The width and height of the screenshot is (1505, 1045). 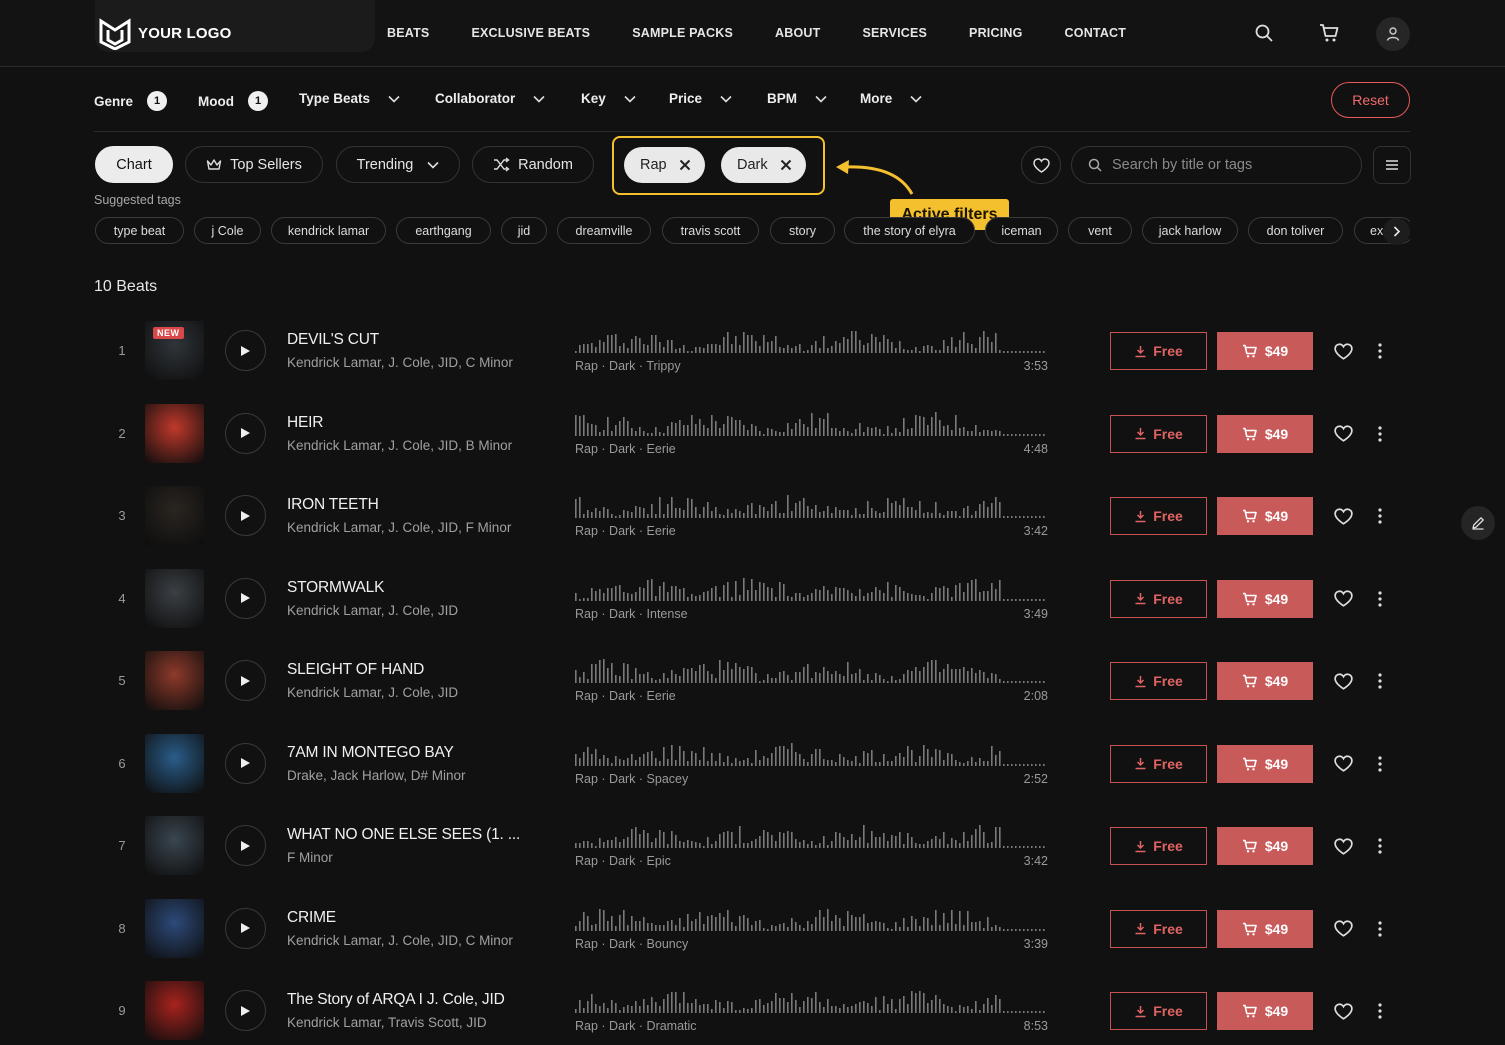 I want to click on logo: YOUR LOGO, so click(x=164, y=33).